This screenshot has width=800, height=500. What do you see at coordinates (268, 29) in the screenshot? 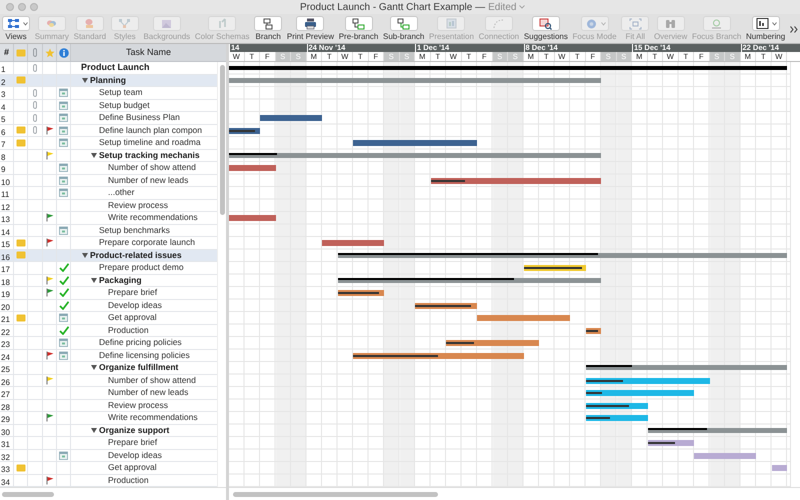
I see `toolbar-button: Branch` at bounding box center [268, 29].